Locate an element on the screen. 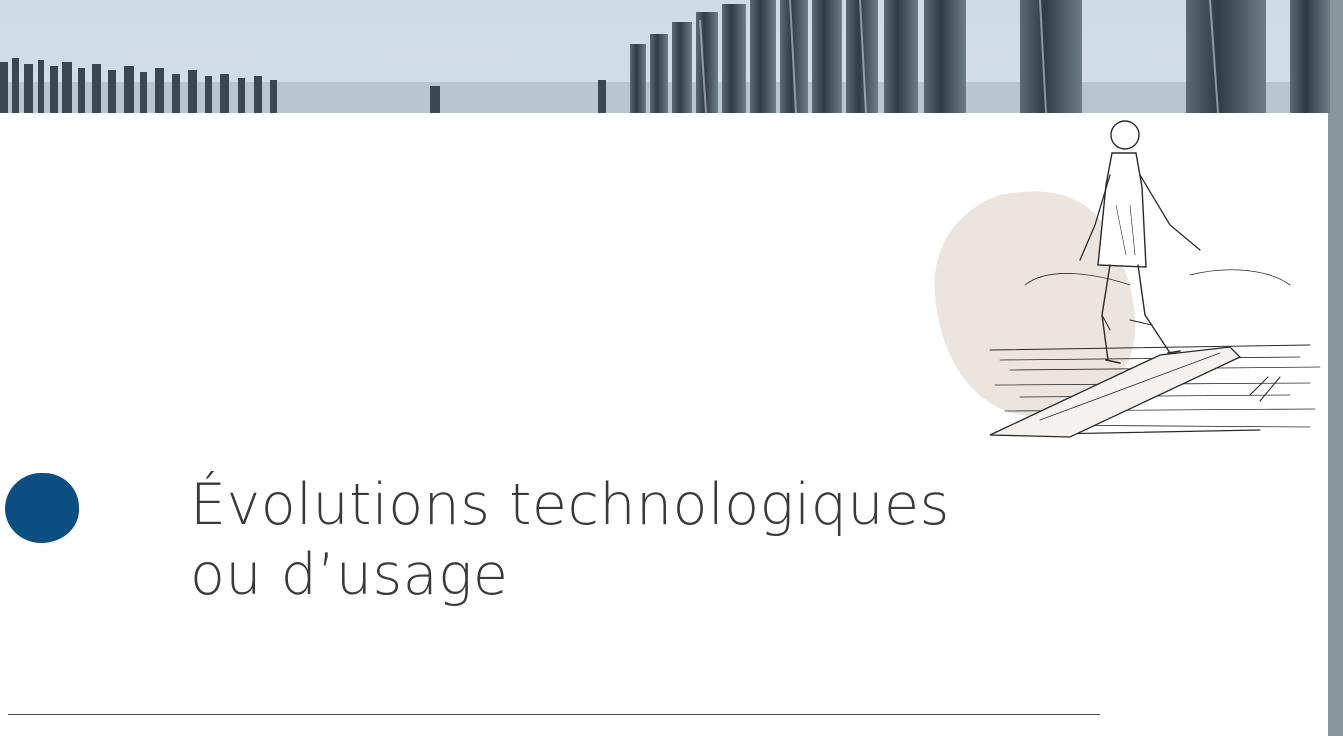 The height and width of the screenshot is (736, 1343). section-title: Évolutions technologiques ou d’usage is located at coordinates (690, 540).